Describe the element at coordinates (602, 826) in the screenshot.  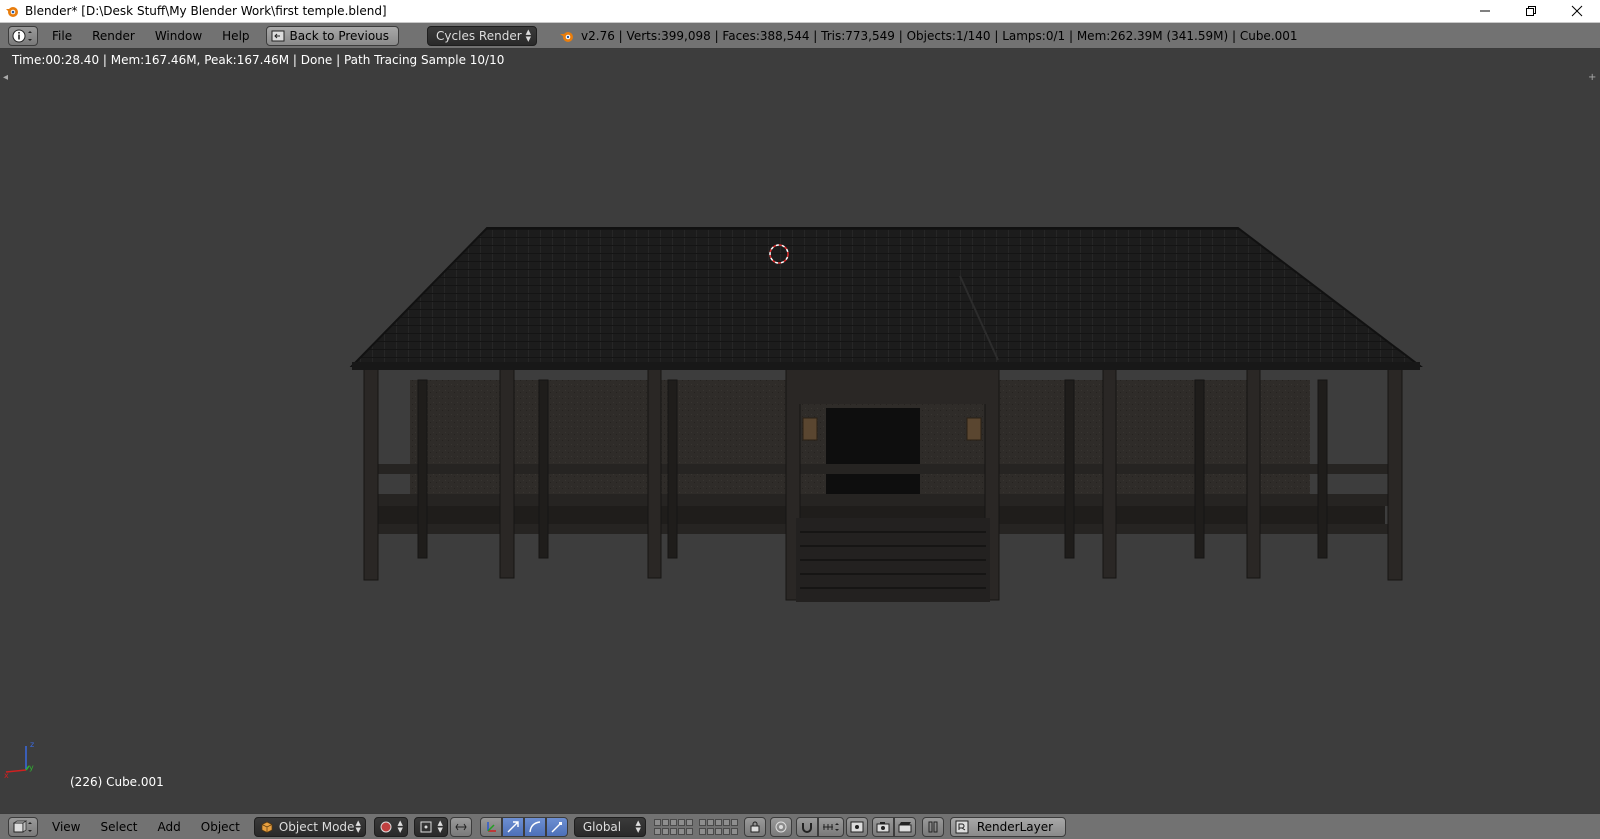
I see `orientation-value: Global` at that location.